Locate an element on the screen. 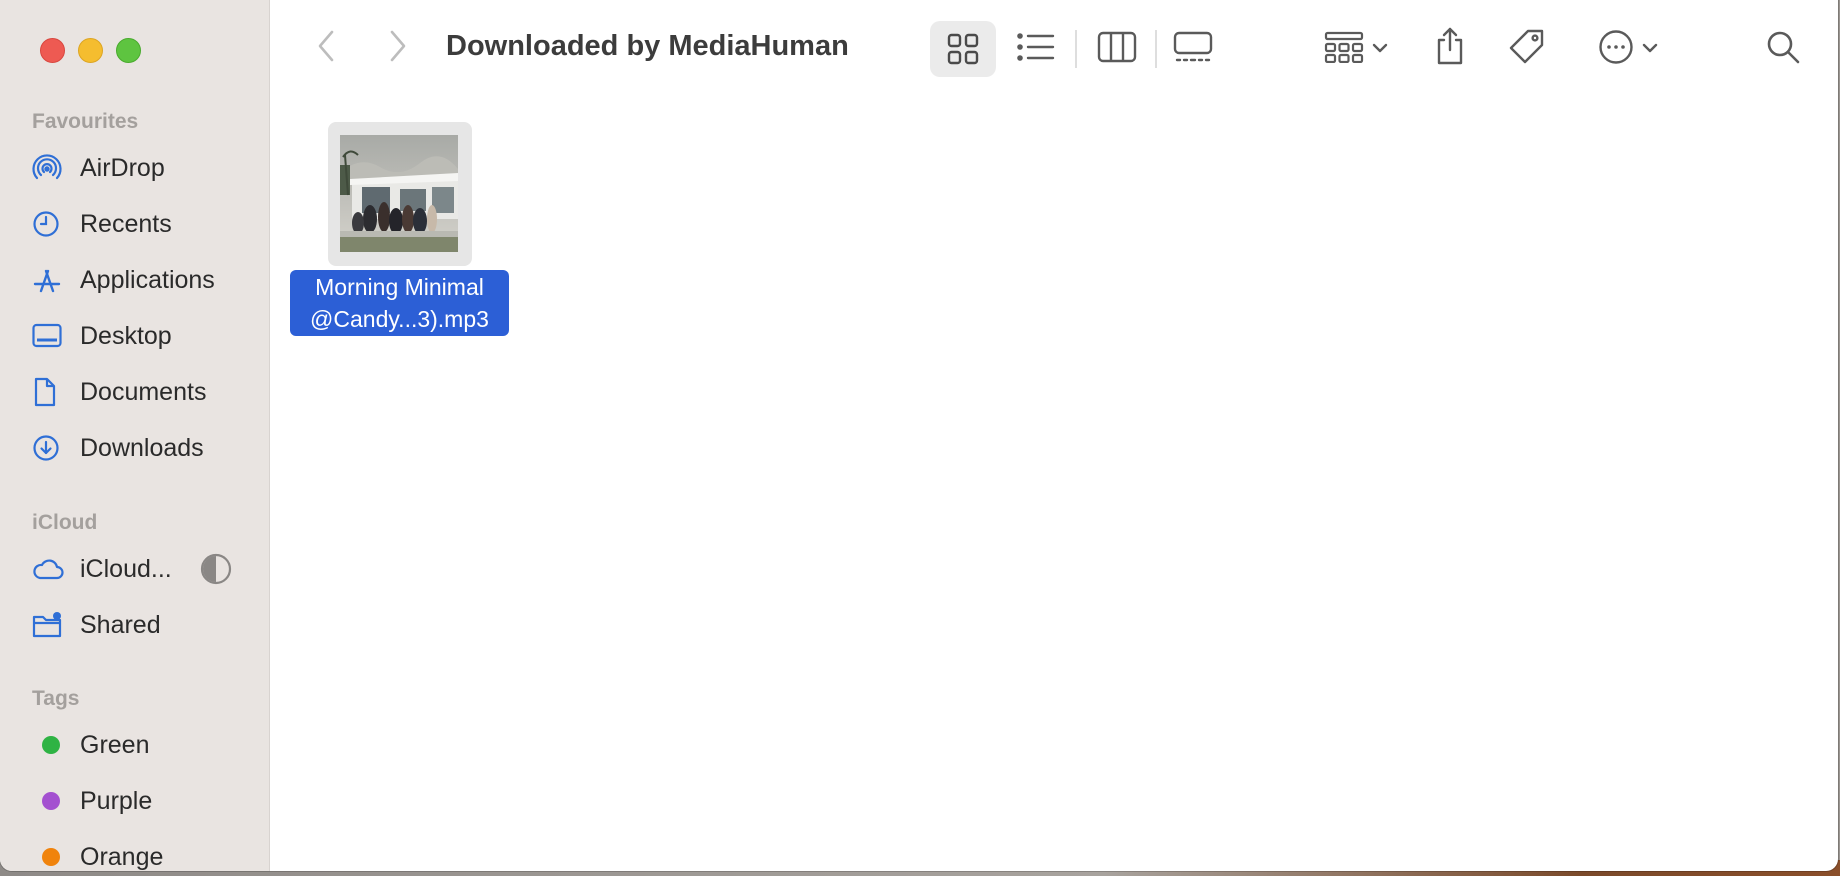  gallery-icon is located at coordinates (1193, 49).